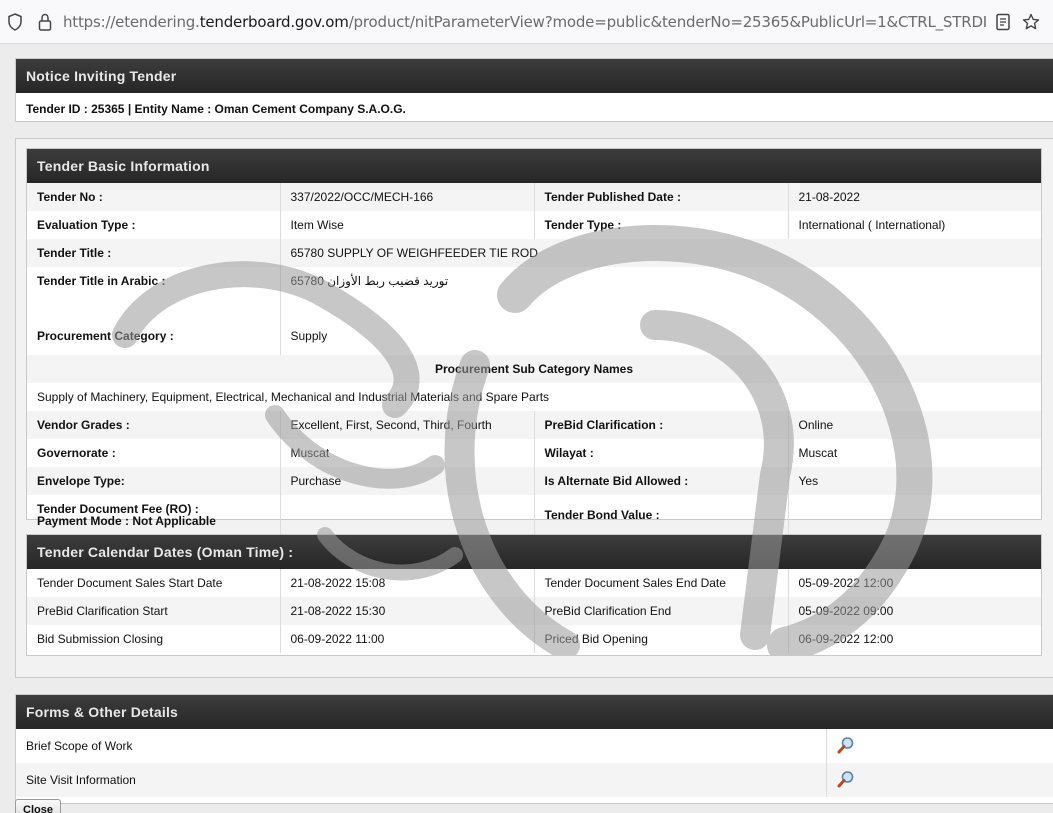 Image resolution: width=1053 pixels, height=813 pixels. What do you see at coordinates (407, 453) in the screenshot?
I see `governorate-value: Muscat` at bounding box center [407, 453].